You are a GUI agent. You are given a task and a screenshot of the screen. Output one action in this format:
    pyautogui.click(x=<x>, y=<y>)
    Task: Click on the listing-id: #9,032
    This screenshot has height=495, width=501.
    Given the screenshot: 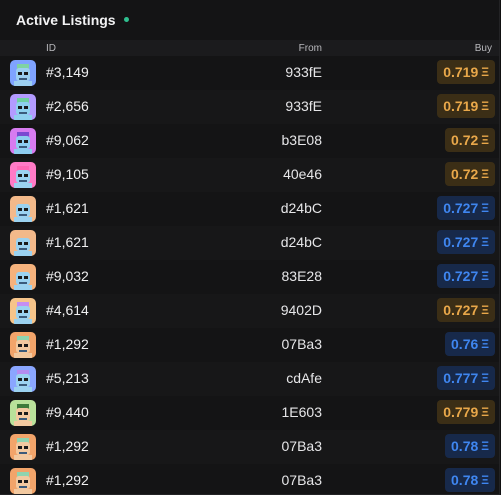 What is the action you would take?
    pyautogui.click(x=67, y=276)
    